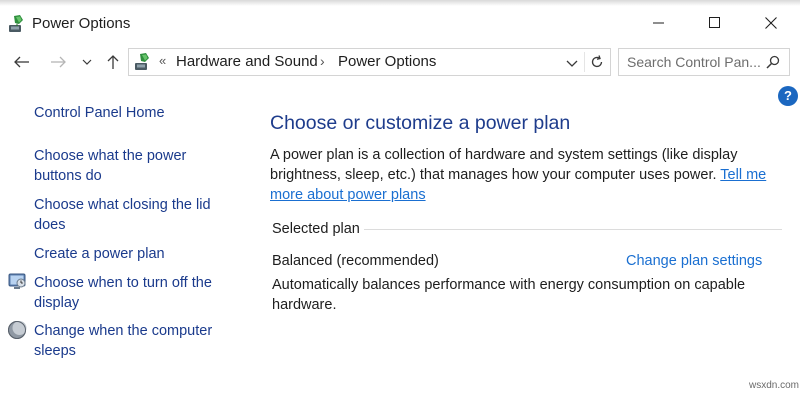  Describe the element at coordinates (123, 331) in the screenshot. I see `sidebar-link-line: Change when the computer` at that location.